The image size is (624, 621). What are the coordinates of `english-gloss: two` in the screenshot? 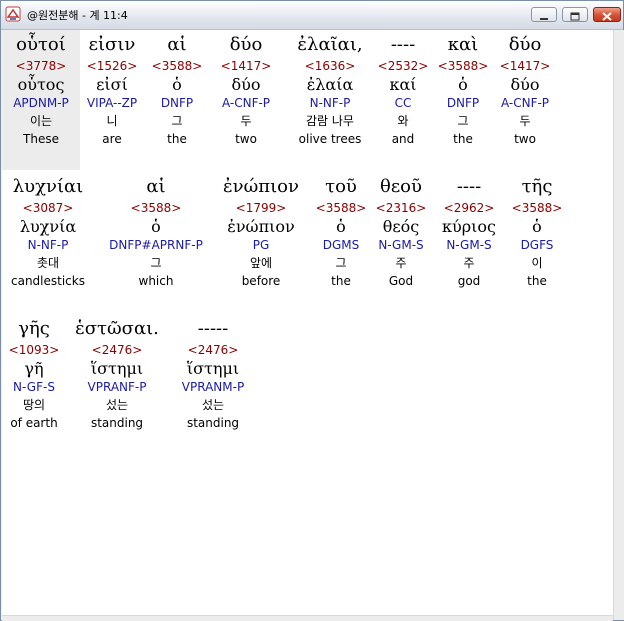 It's located at (246, 139).